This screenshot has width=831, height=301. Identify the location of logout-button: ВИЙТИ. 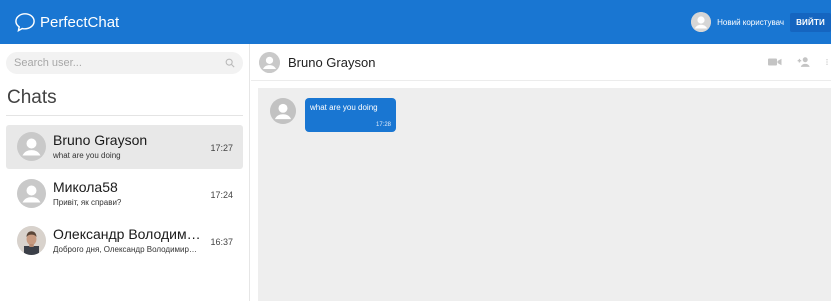
(810, 22).